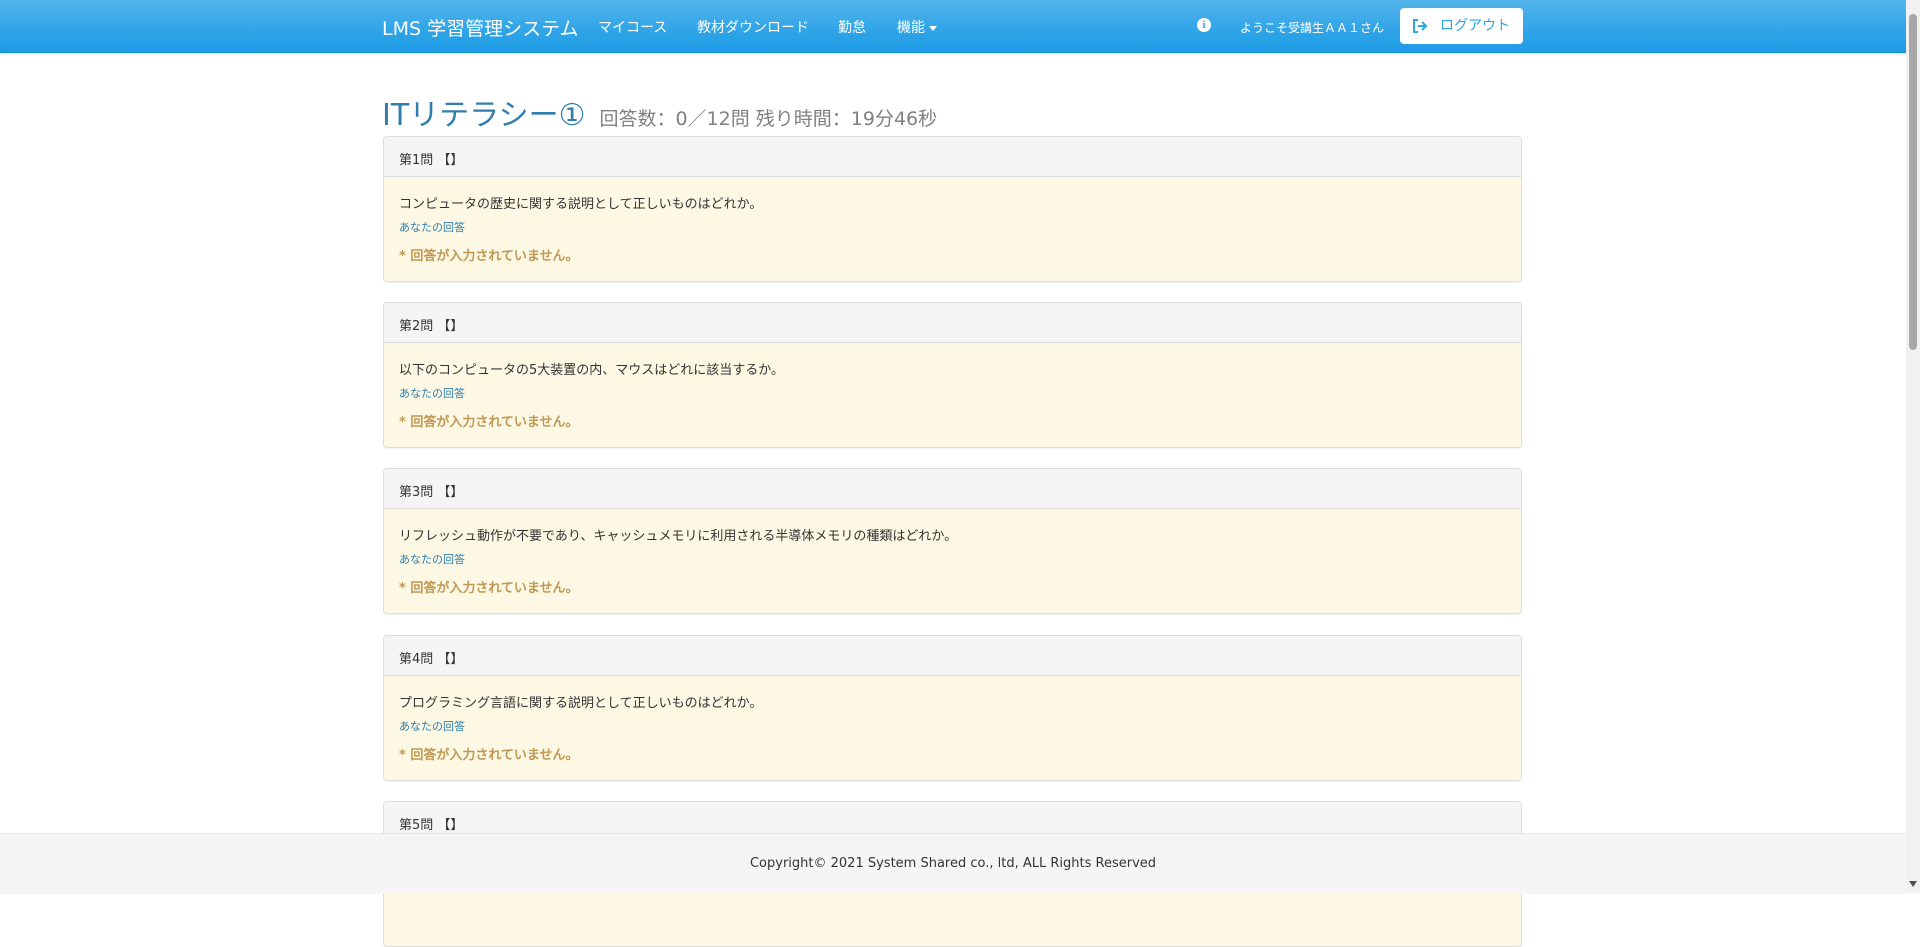  I want to click on question-text: コンピュータの歴史に関する説明として正しいものはどれか。, so click(581, 204).